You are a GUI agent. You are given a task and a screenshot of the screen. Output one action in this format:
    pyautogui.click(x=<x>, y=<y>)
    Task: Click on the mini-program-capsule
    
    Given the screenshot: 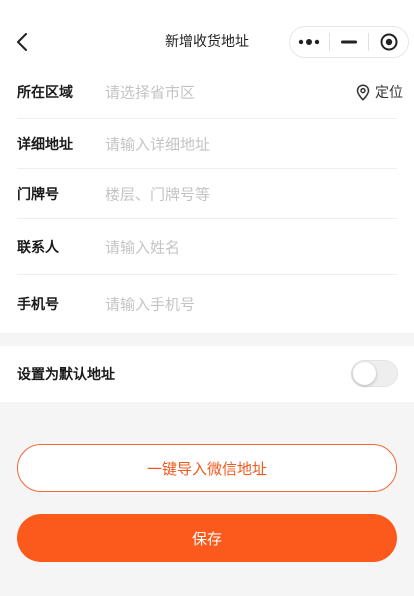 What is the action you would take?
    pyautogui.click(x=349, y=42)
    